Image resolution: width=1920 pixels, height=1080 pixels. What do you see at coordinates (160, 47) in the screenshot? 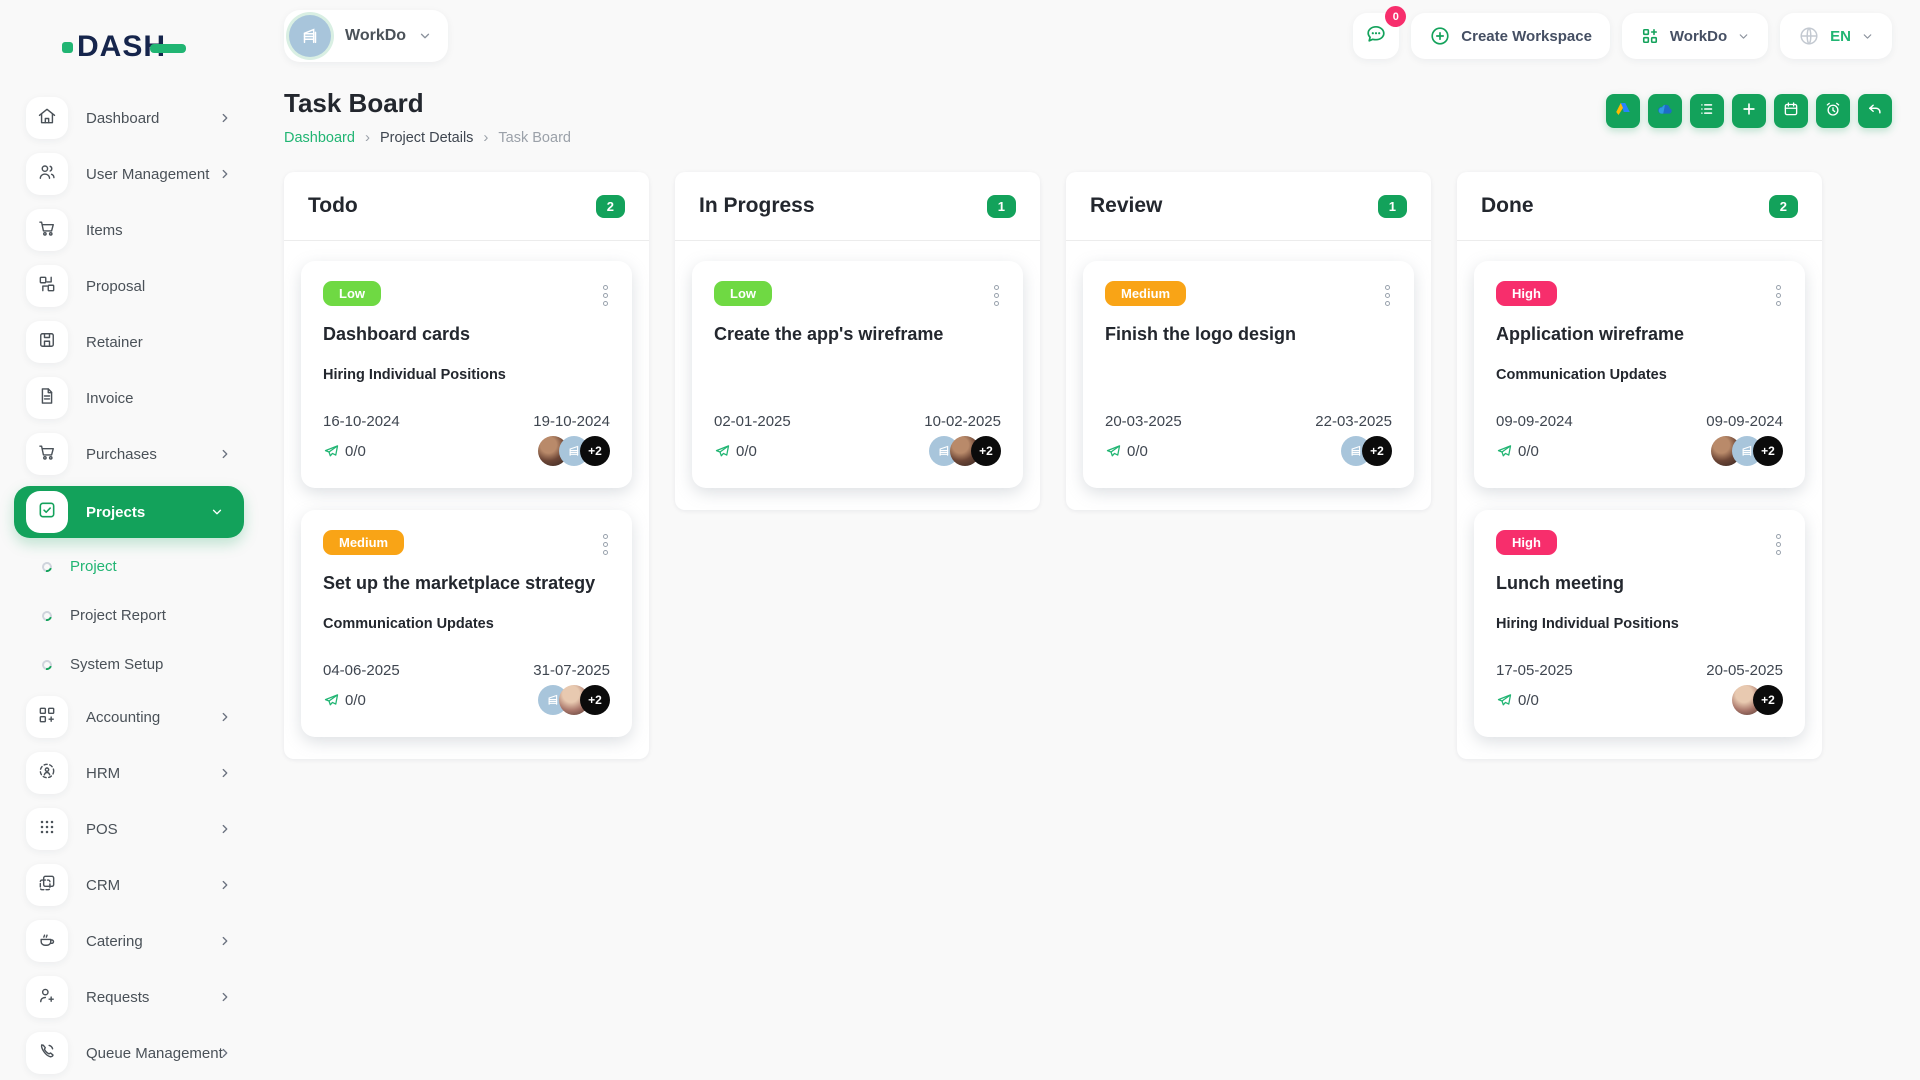
I see `app-logo: DASH` at bounding box center [160, 47].